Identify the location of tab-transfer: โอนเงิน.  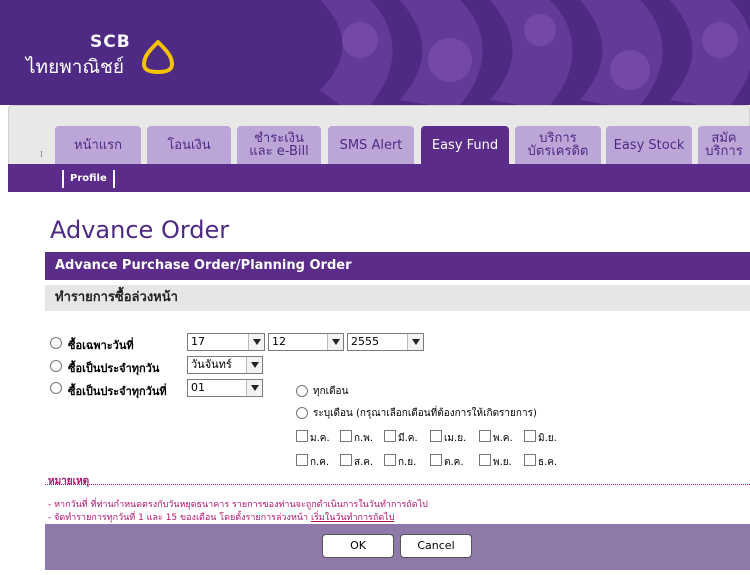
(189, 145).